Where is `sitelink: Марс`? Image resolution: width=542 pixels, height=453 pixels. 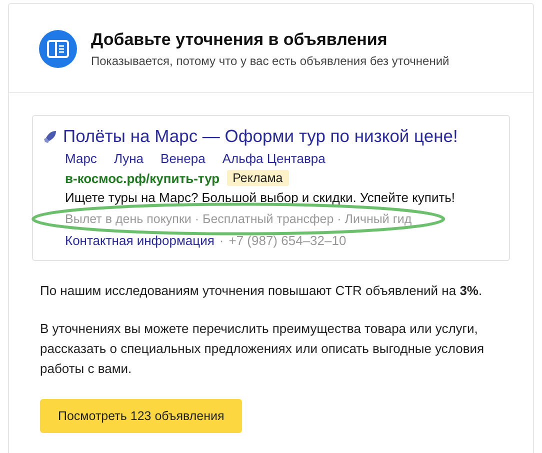 sitelink: Марс is located at coordinates (81, 158).